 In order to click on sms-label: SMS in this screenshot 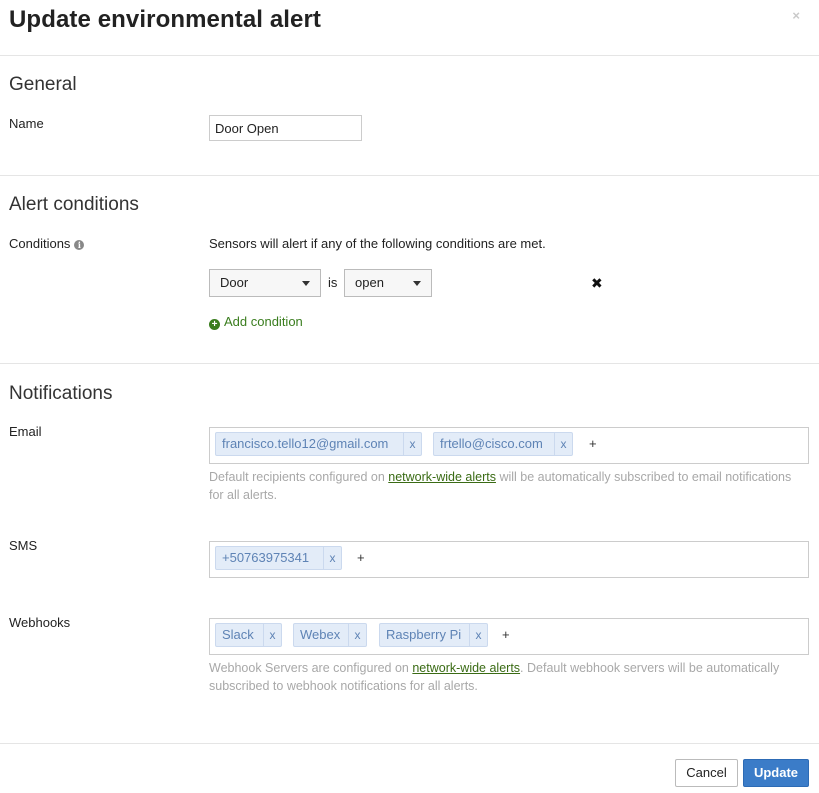, I will do `click(23, 545)`.